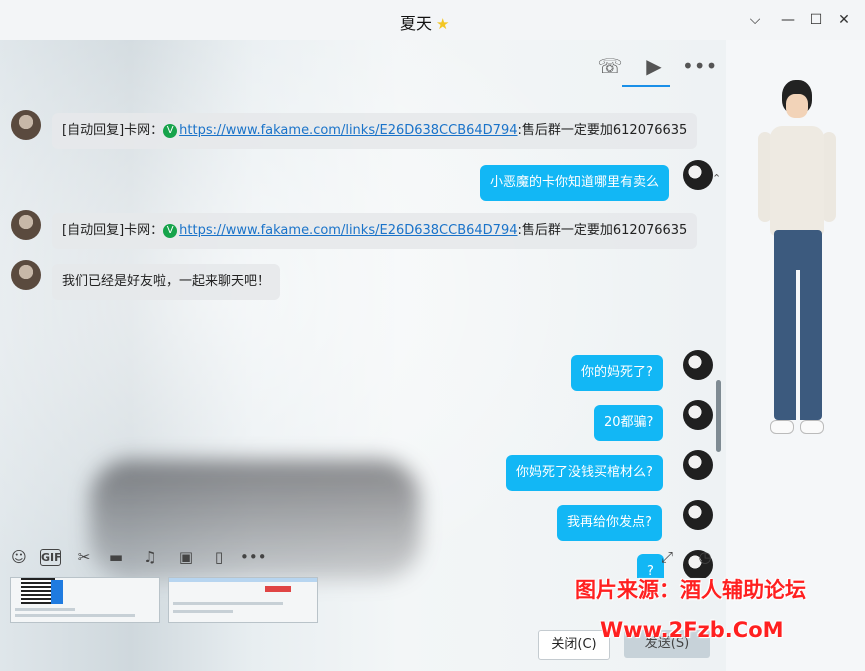 The image size is (865, 671). What do you see at coordinates (844, 20) in the screenshot?
I see `close-window-button: ✕` at bounding box center [844, 20].